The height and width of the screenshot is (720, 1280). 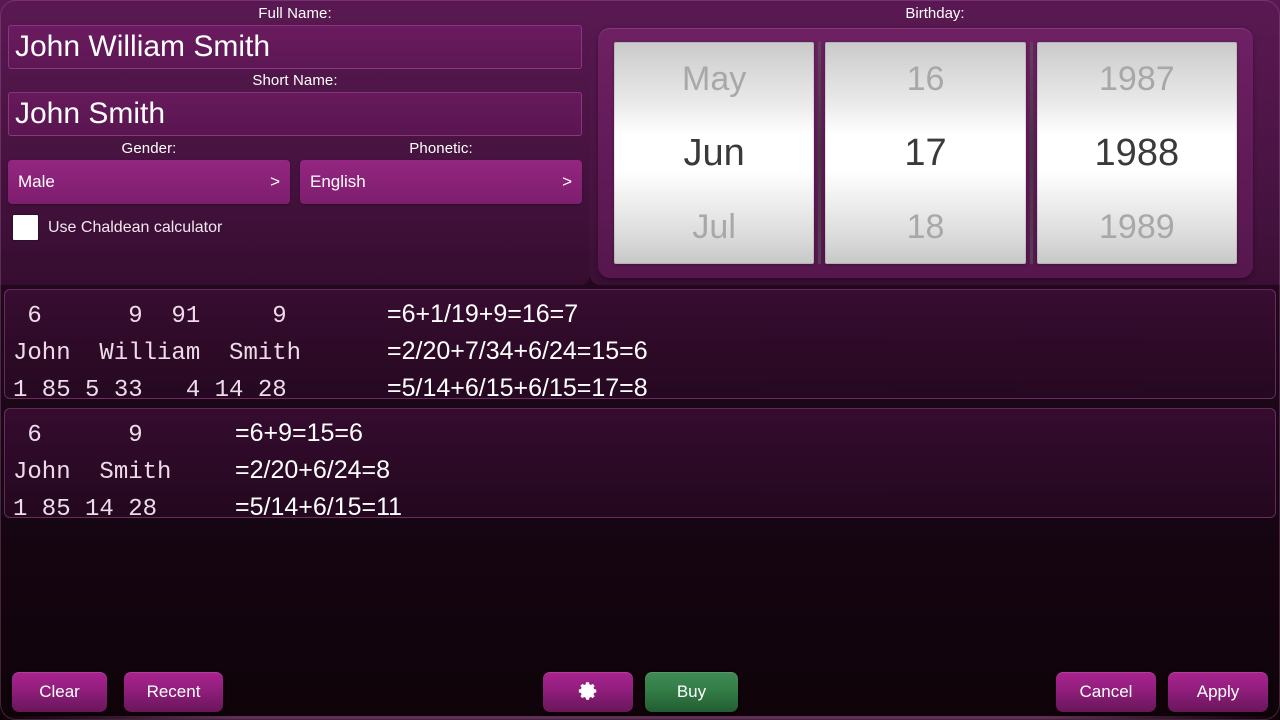 What do you see at coordinates (295, 80) in the screenshot?
I see `short-name-label: Short Name:` at bounding box center [295, 80].